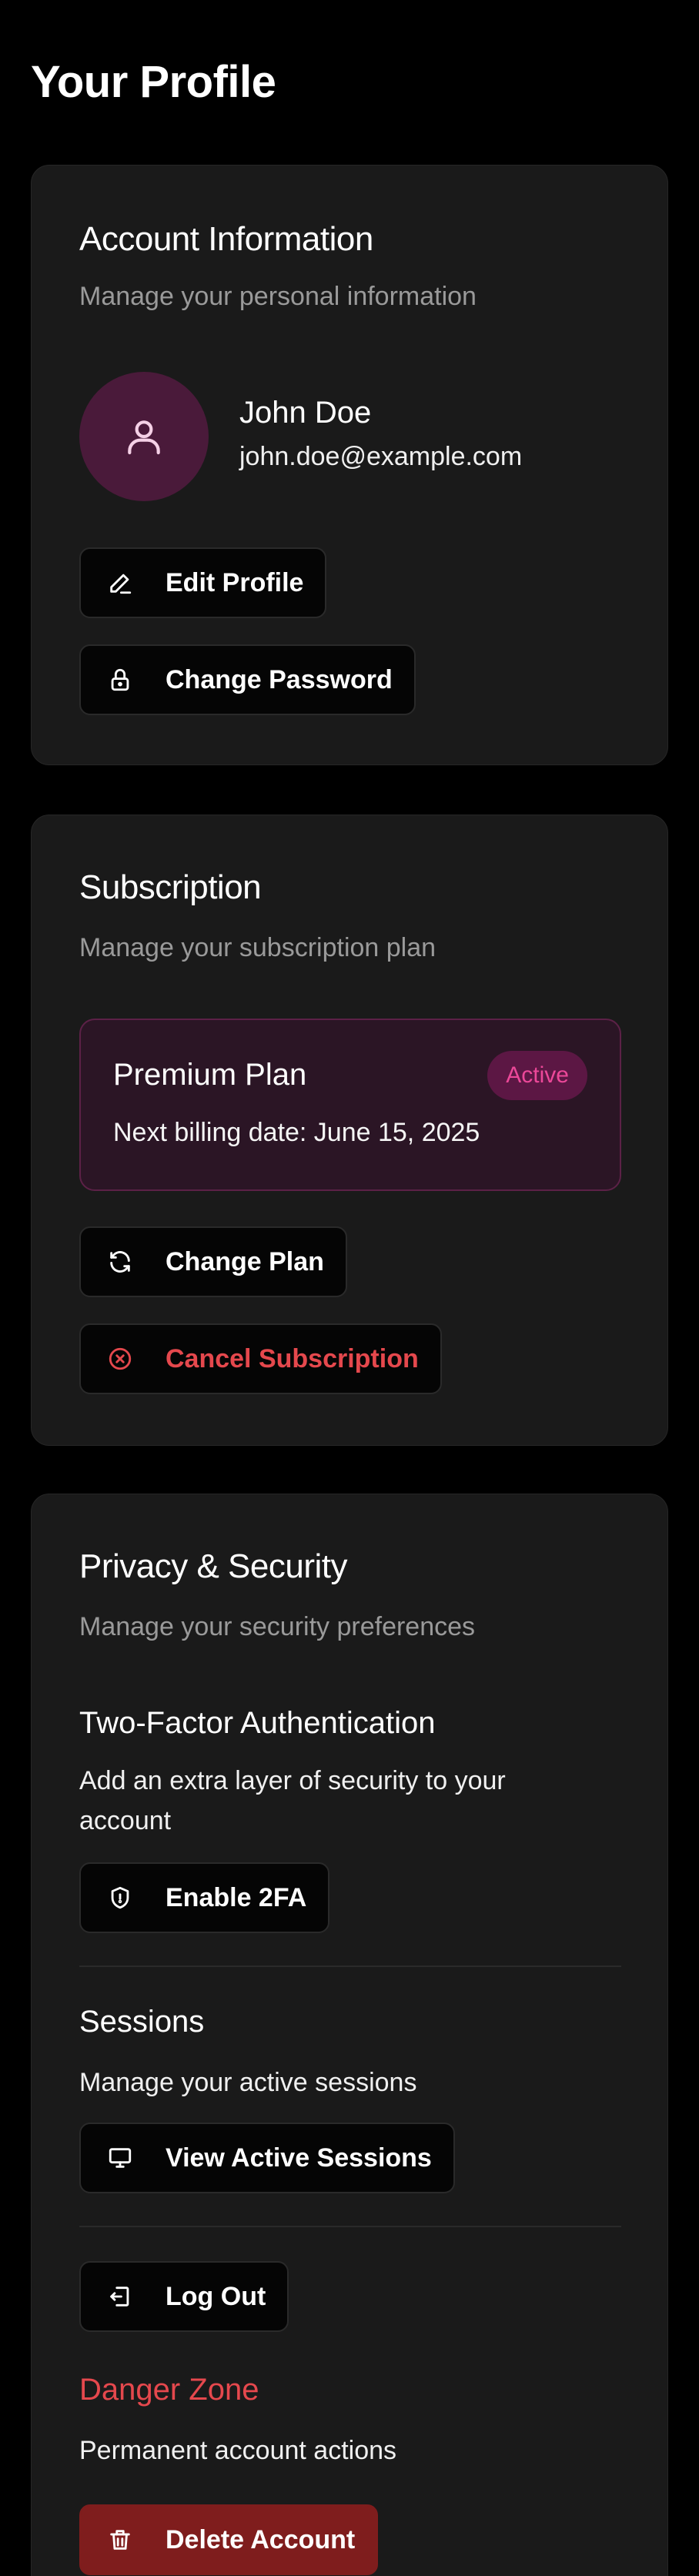 The height and width of the screenshot is (2576, 699). I want to click on view-sessions-button: View Active Sessions, so click(267, 2158).